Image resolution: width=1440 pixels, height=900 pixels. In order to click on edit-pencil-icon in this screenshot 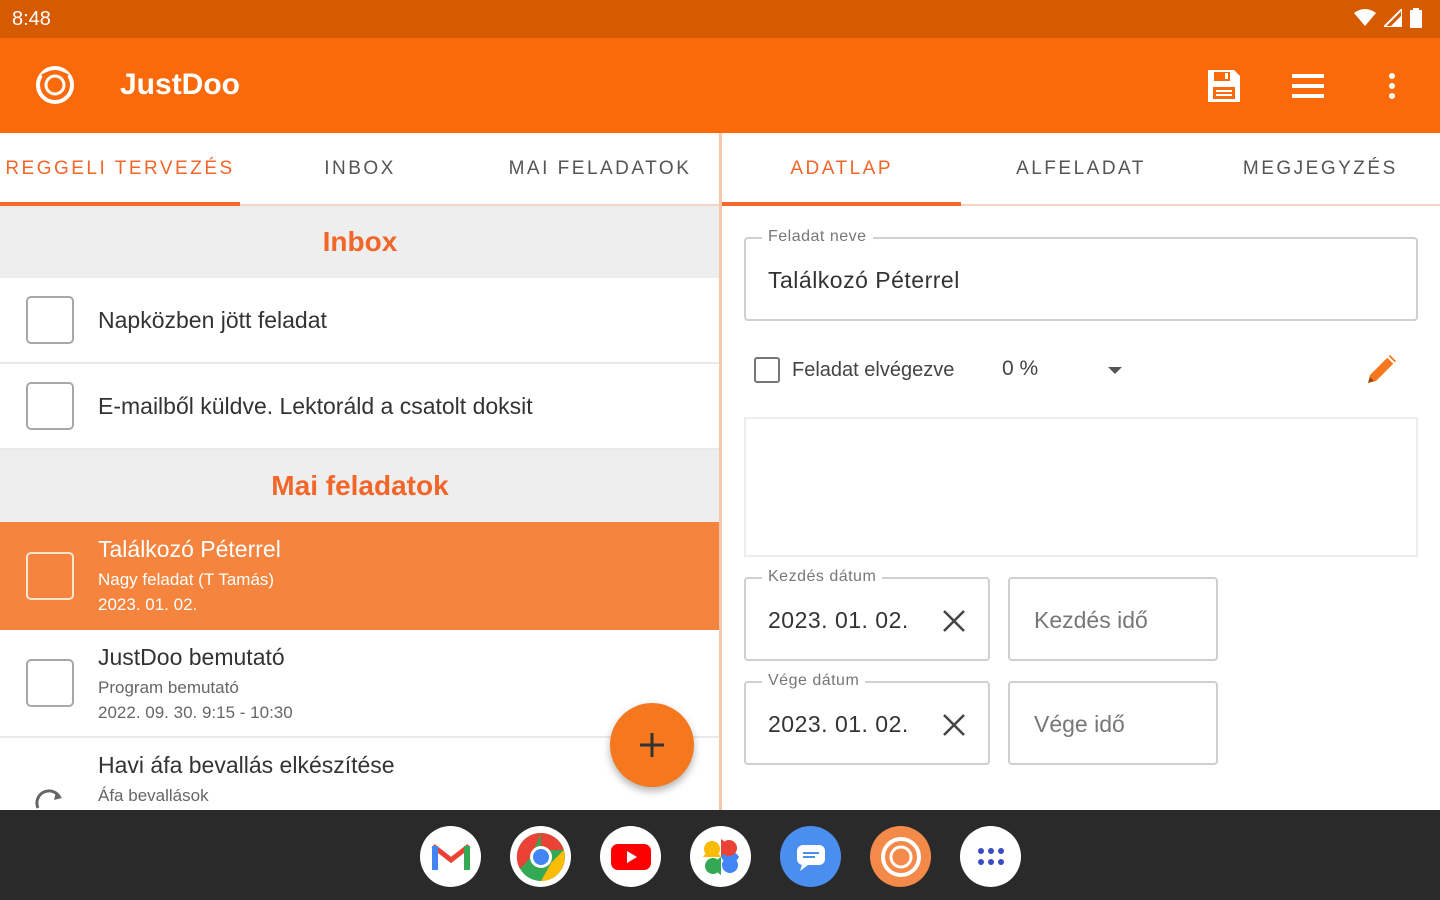, I will do `click(1382, 369)`.